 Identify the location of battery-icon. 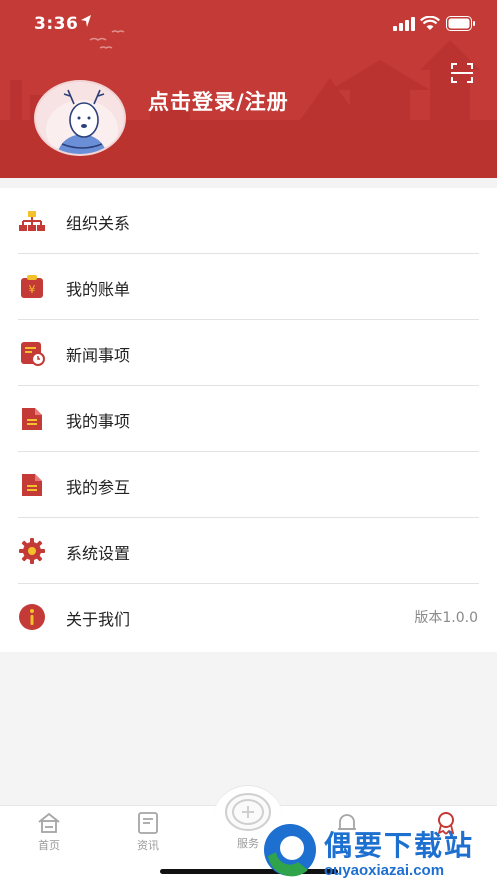
(460, 23).